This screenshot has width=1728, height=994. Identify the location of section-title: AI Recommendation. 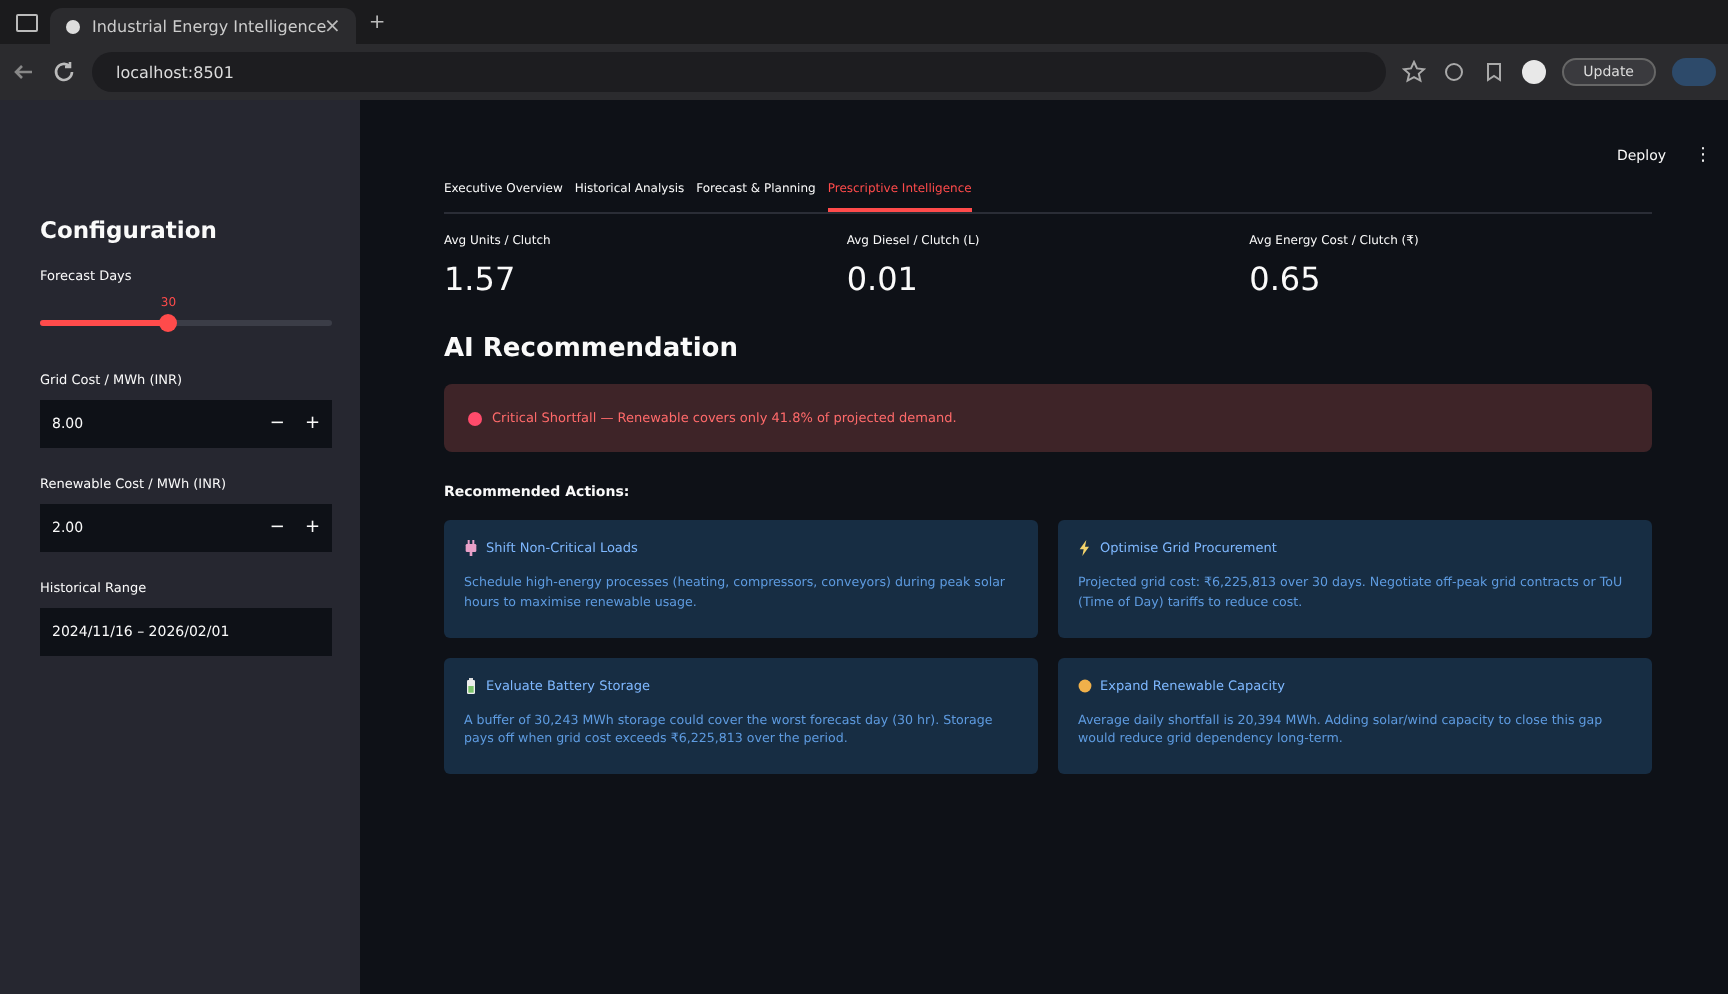
(592, 349).